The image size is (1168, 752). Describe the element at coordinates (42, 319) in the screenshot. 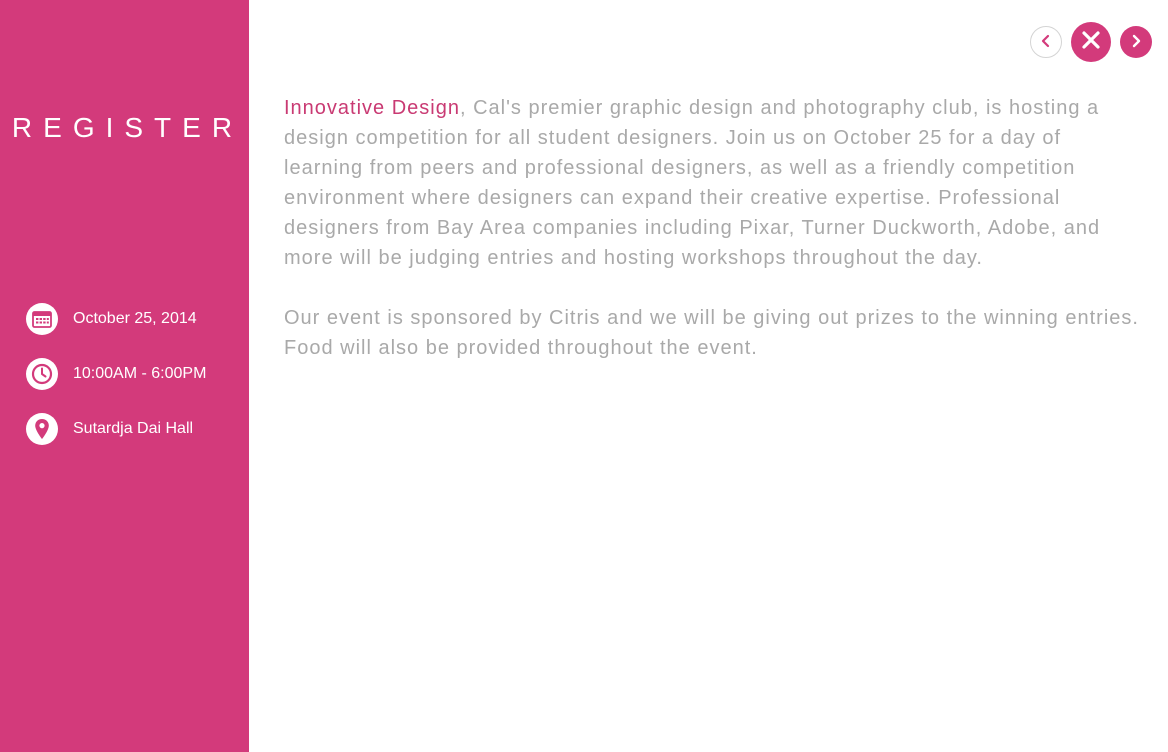

I see `calendar-icon` at that location.